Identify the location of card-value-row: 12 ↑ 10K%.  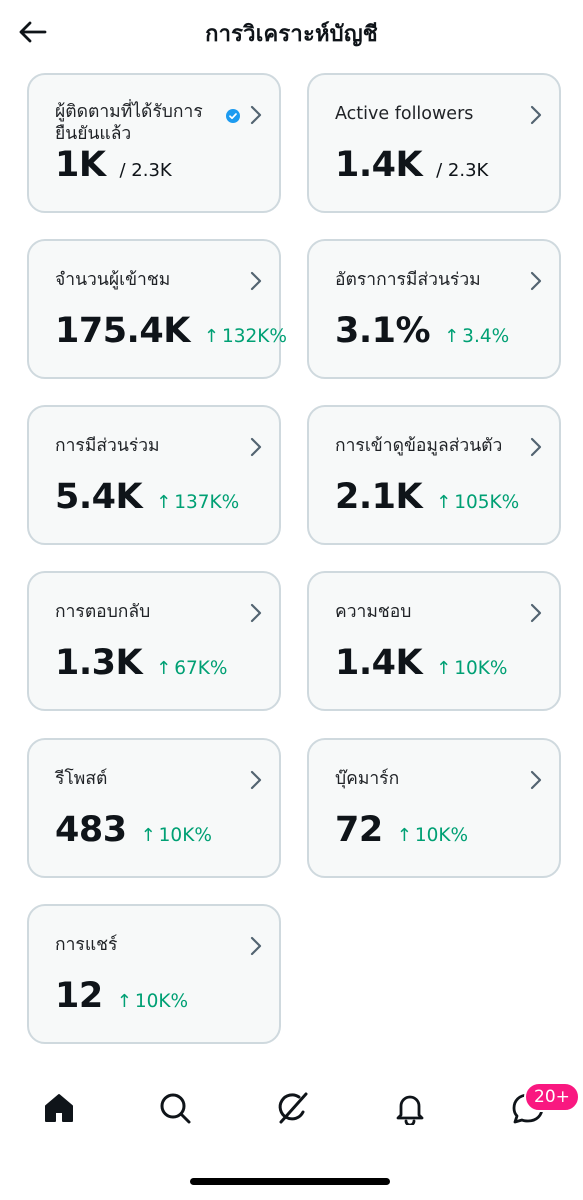
(121, 996).